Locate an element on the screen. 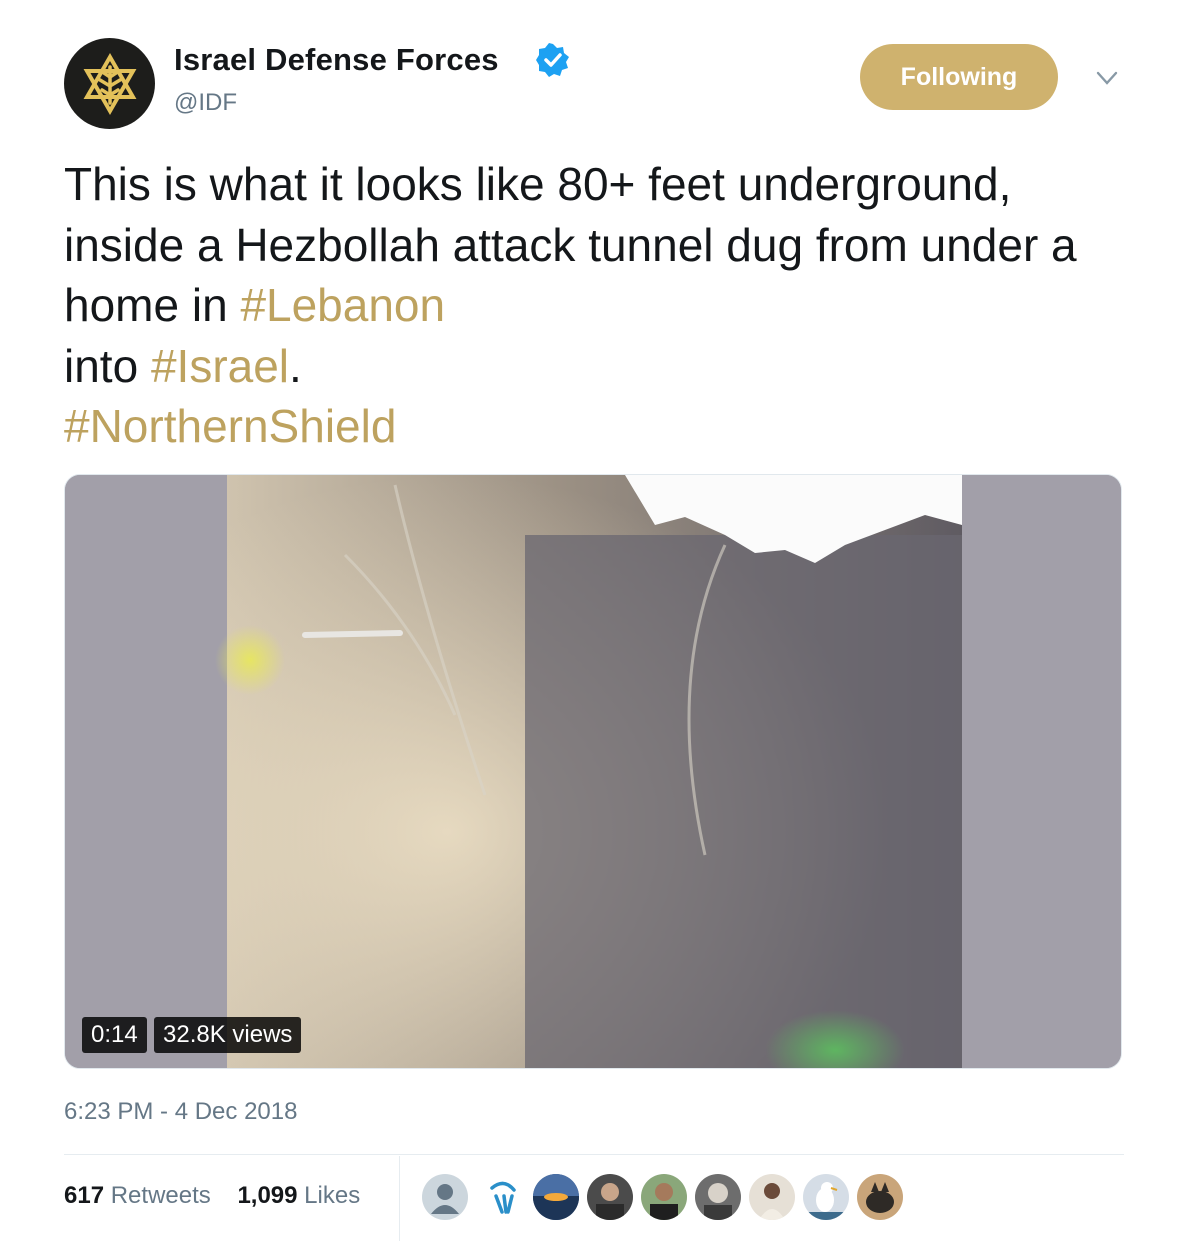  stats-divider is located at coordinates (399, 1198).